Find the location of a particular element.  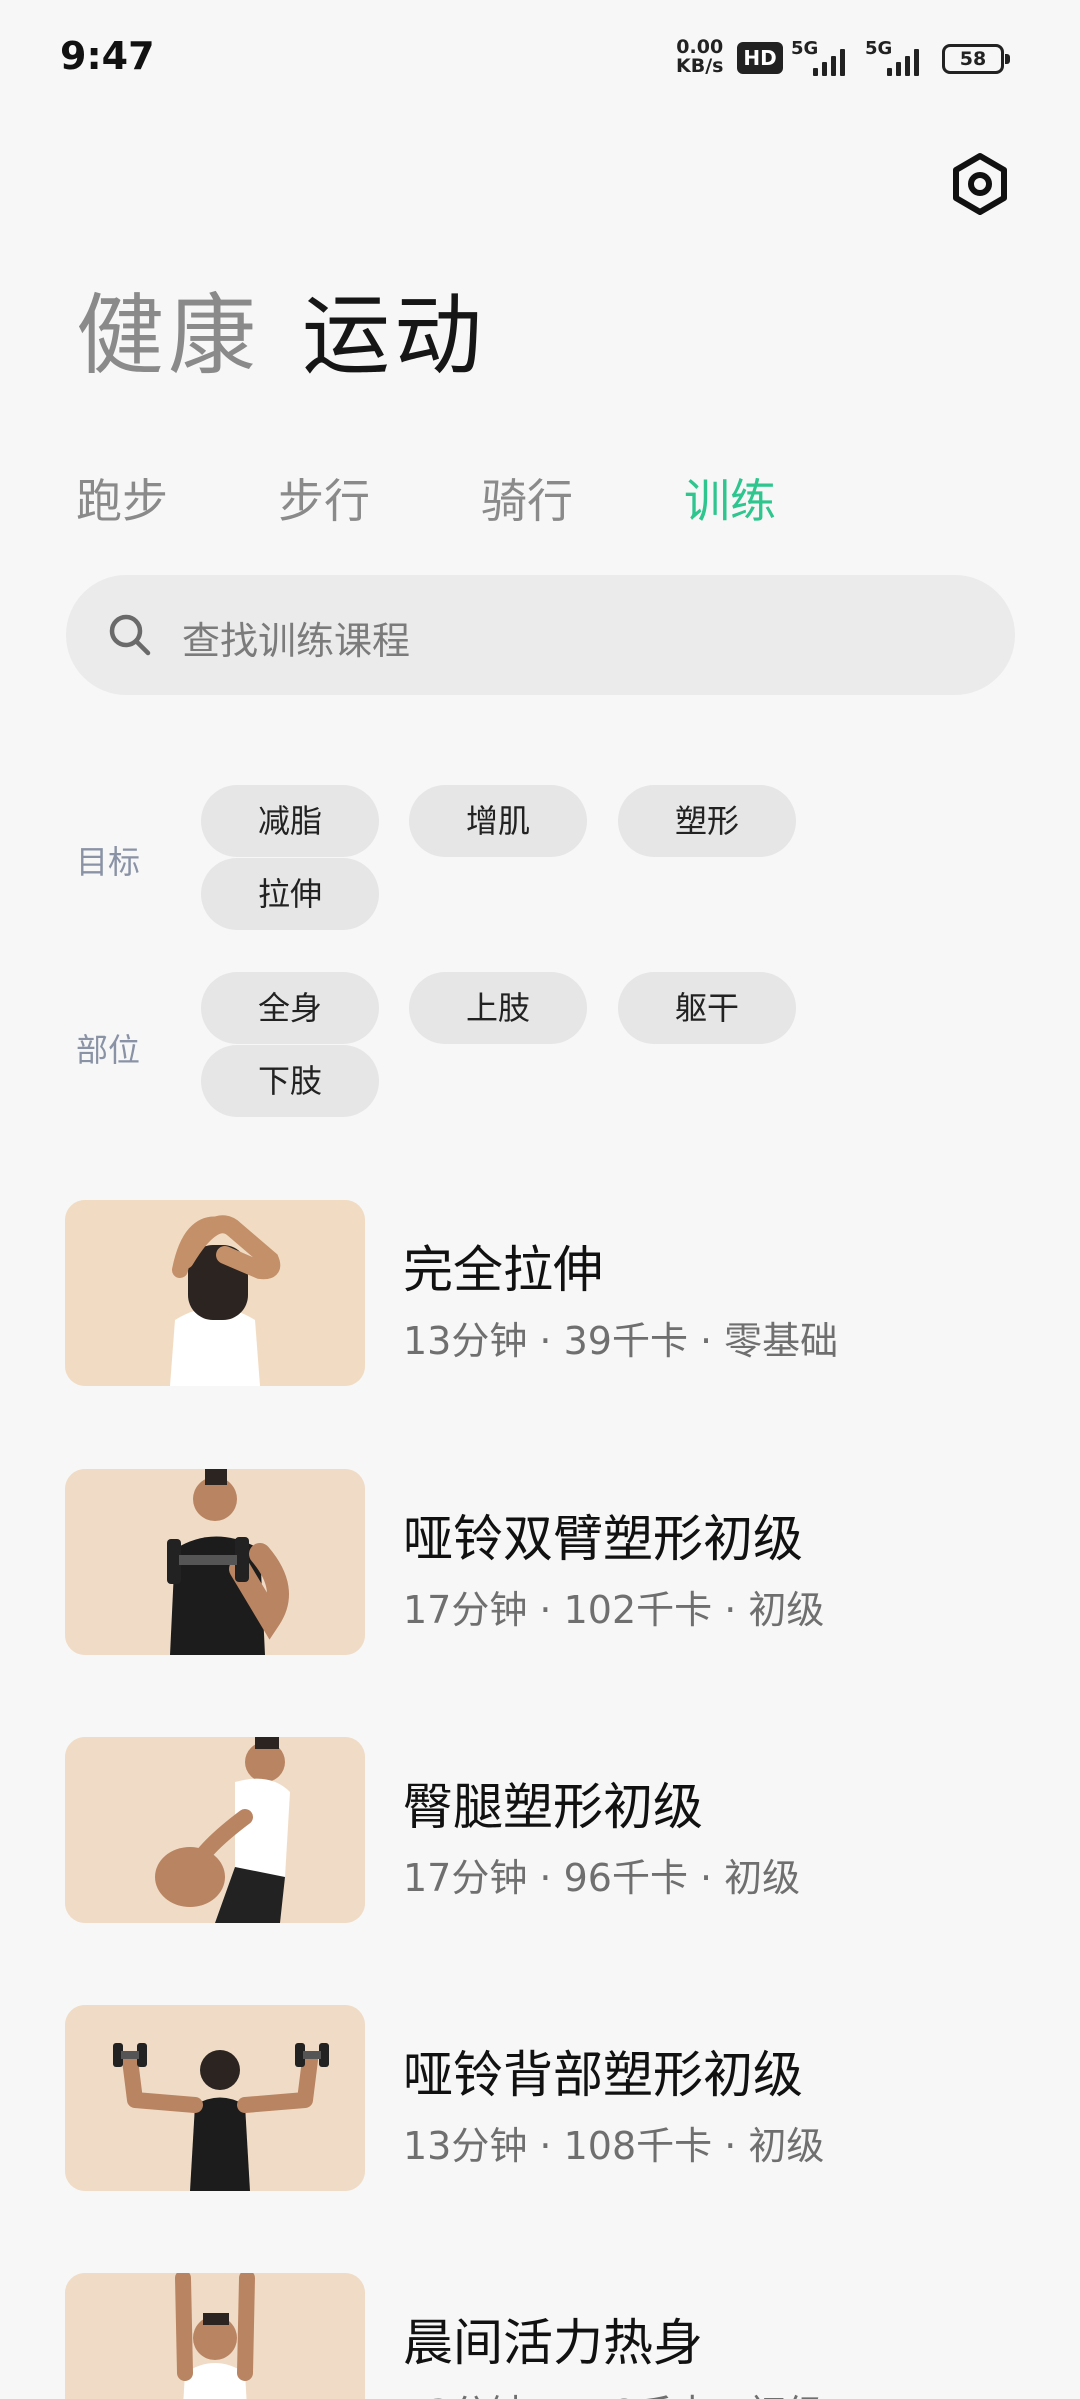

search-placeholder: 查找训练课程 is located at coordinates (296, 641).